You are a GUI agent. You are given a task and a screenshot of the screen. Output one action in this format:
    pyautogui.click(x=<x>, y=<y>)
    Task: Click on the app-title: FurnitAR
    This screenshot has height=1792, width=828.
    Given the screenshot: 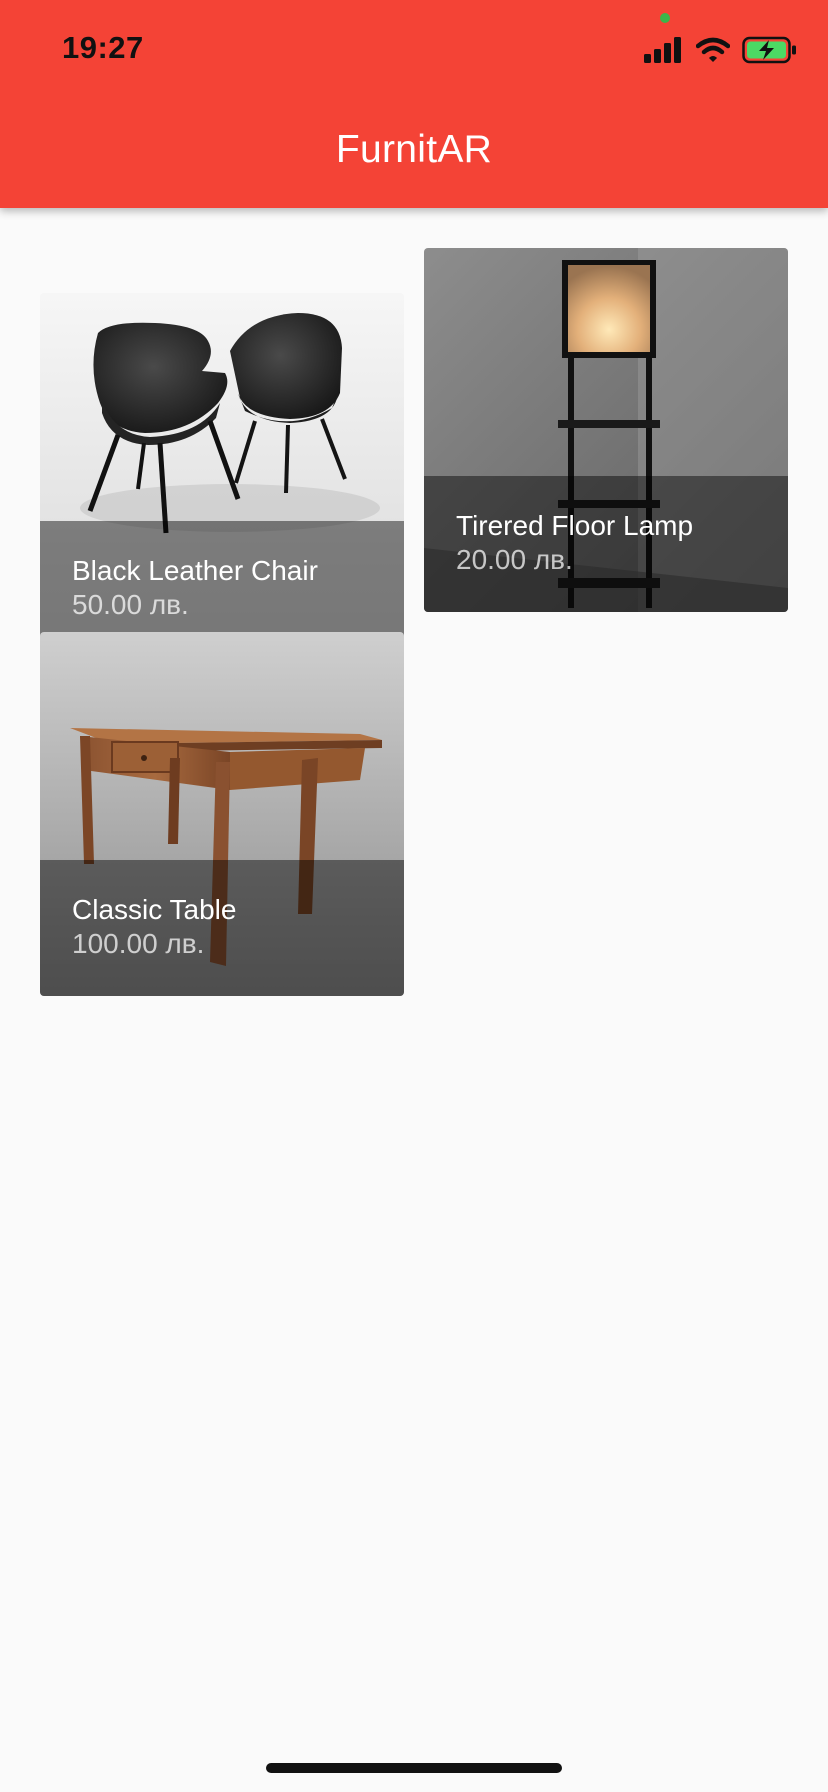 What is the action you would take?
    pyautogui.click(x=414, y=149)
    